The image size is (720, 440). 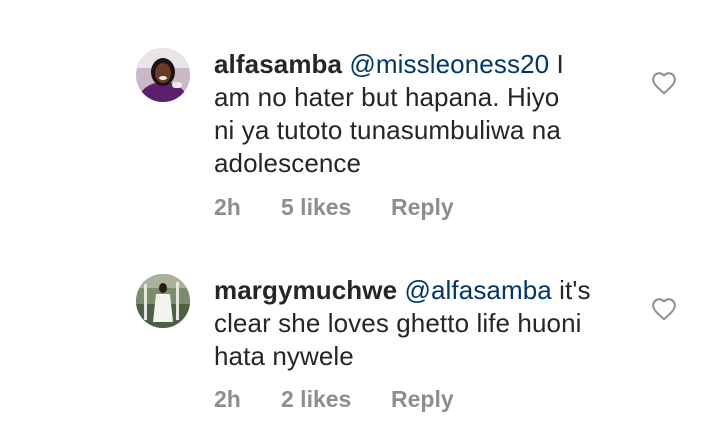 I want to click on comment-likes-count: 2 likes, so click(x=336, y=399).